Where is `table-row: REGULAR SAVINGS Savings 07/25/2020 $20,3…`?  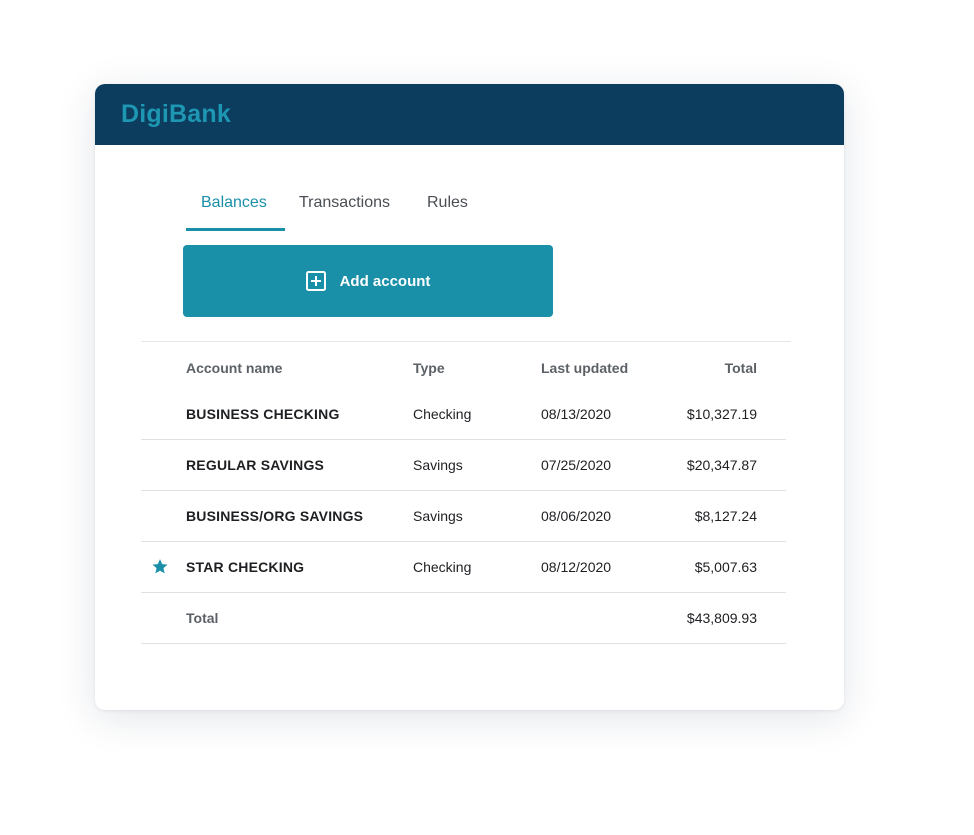 table-row: REGULAR SAVINGS Savings 07/25/2020 $20,3… is located at coordinates (463, 465).